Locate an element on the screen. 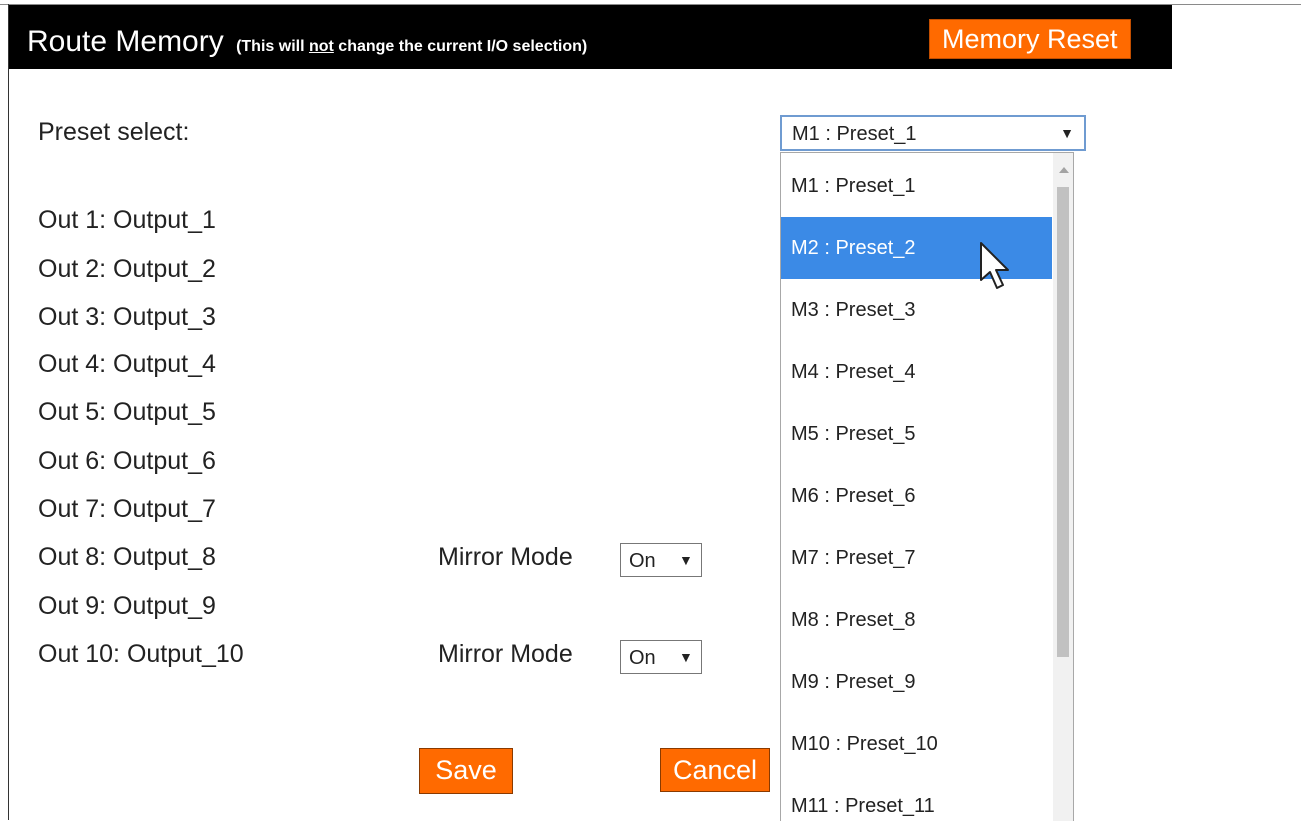 The image size is (1301, 821). dropdown-option: M11 : Preset_11 is located at coordinates (916, 798).